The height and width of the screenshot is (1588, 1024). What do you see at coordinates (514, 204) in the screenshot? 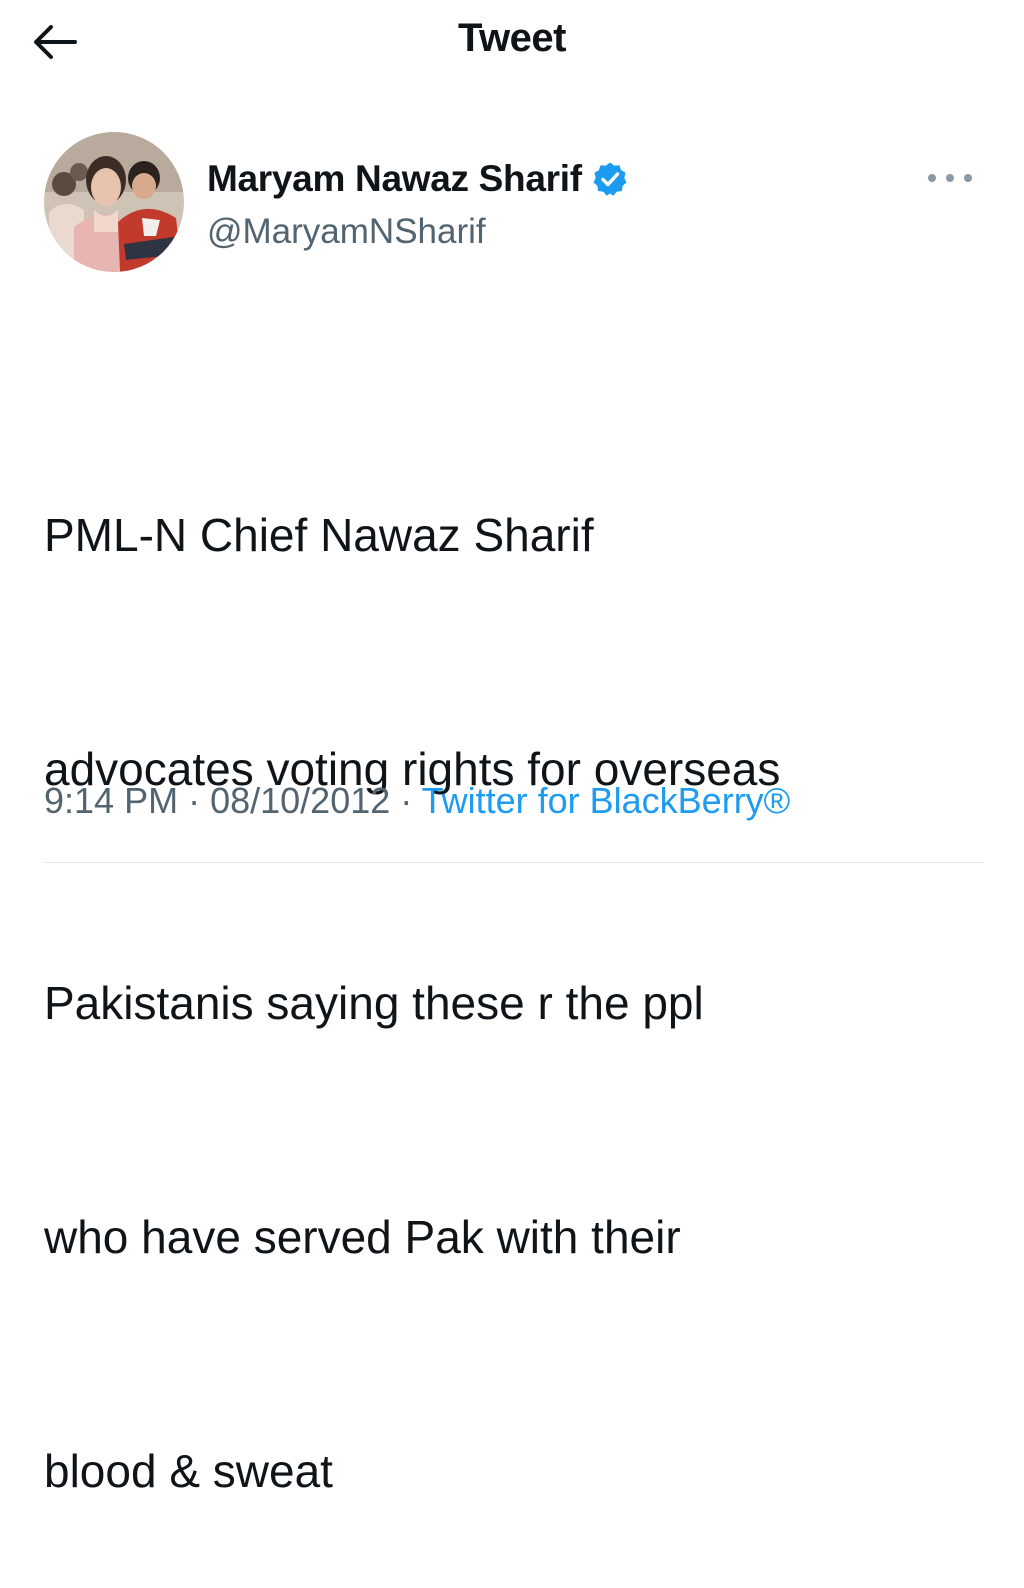
I see `tweet-author: Maryam Nawaz Sharif @MaryamNSharif` at bounding box center [514, 204].